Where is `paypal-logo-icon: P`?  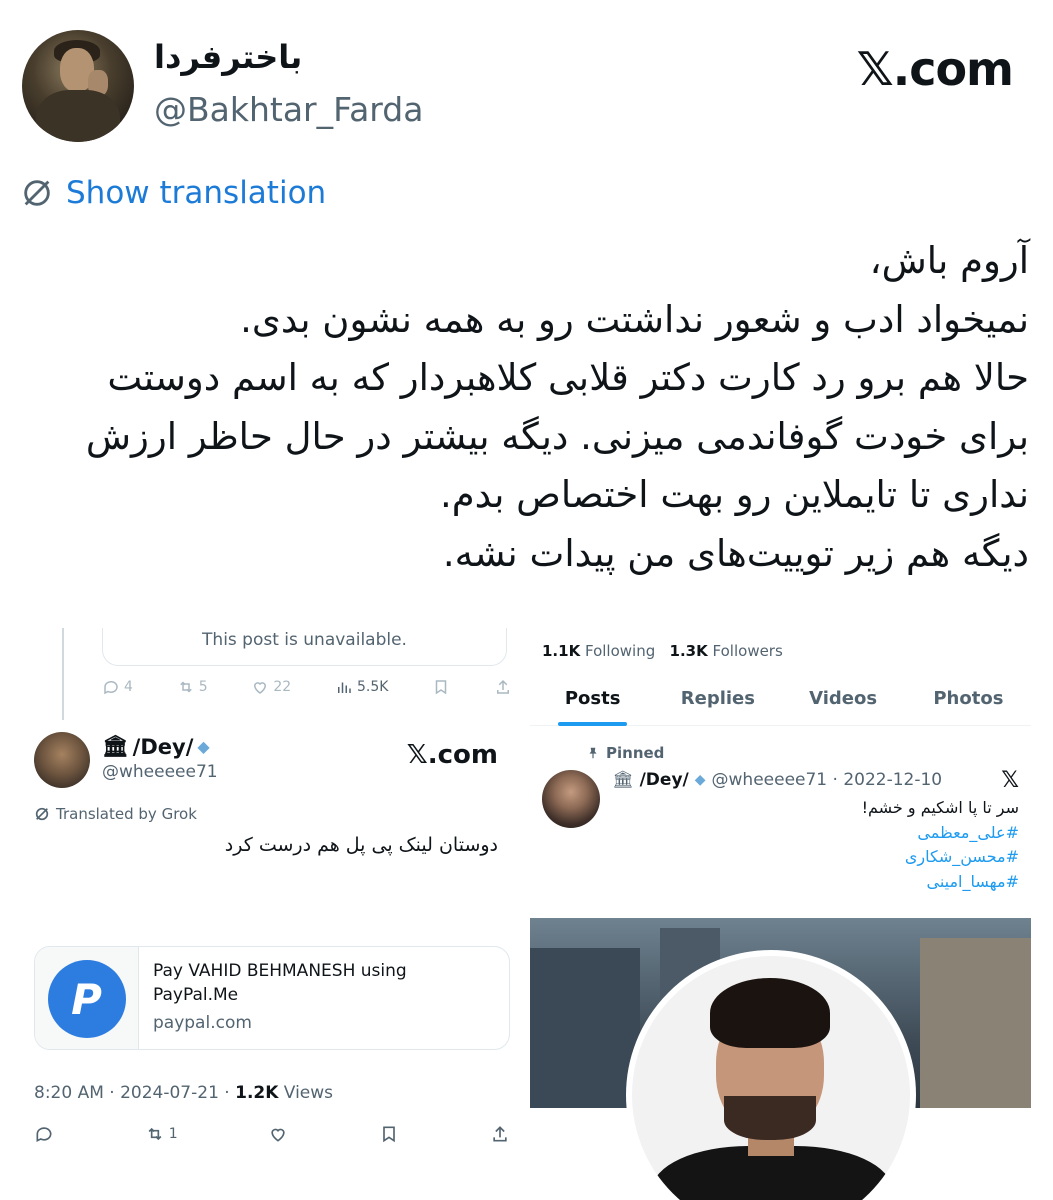
paypal-logo-icon: P is located at coordinates (86, 999).